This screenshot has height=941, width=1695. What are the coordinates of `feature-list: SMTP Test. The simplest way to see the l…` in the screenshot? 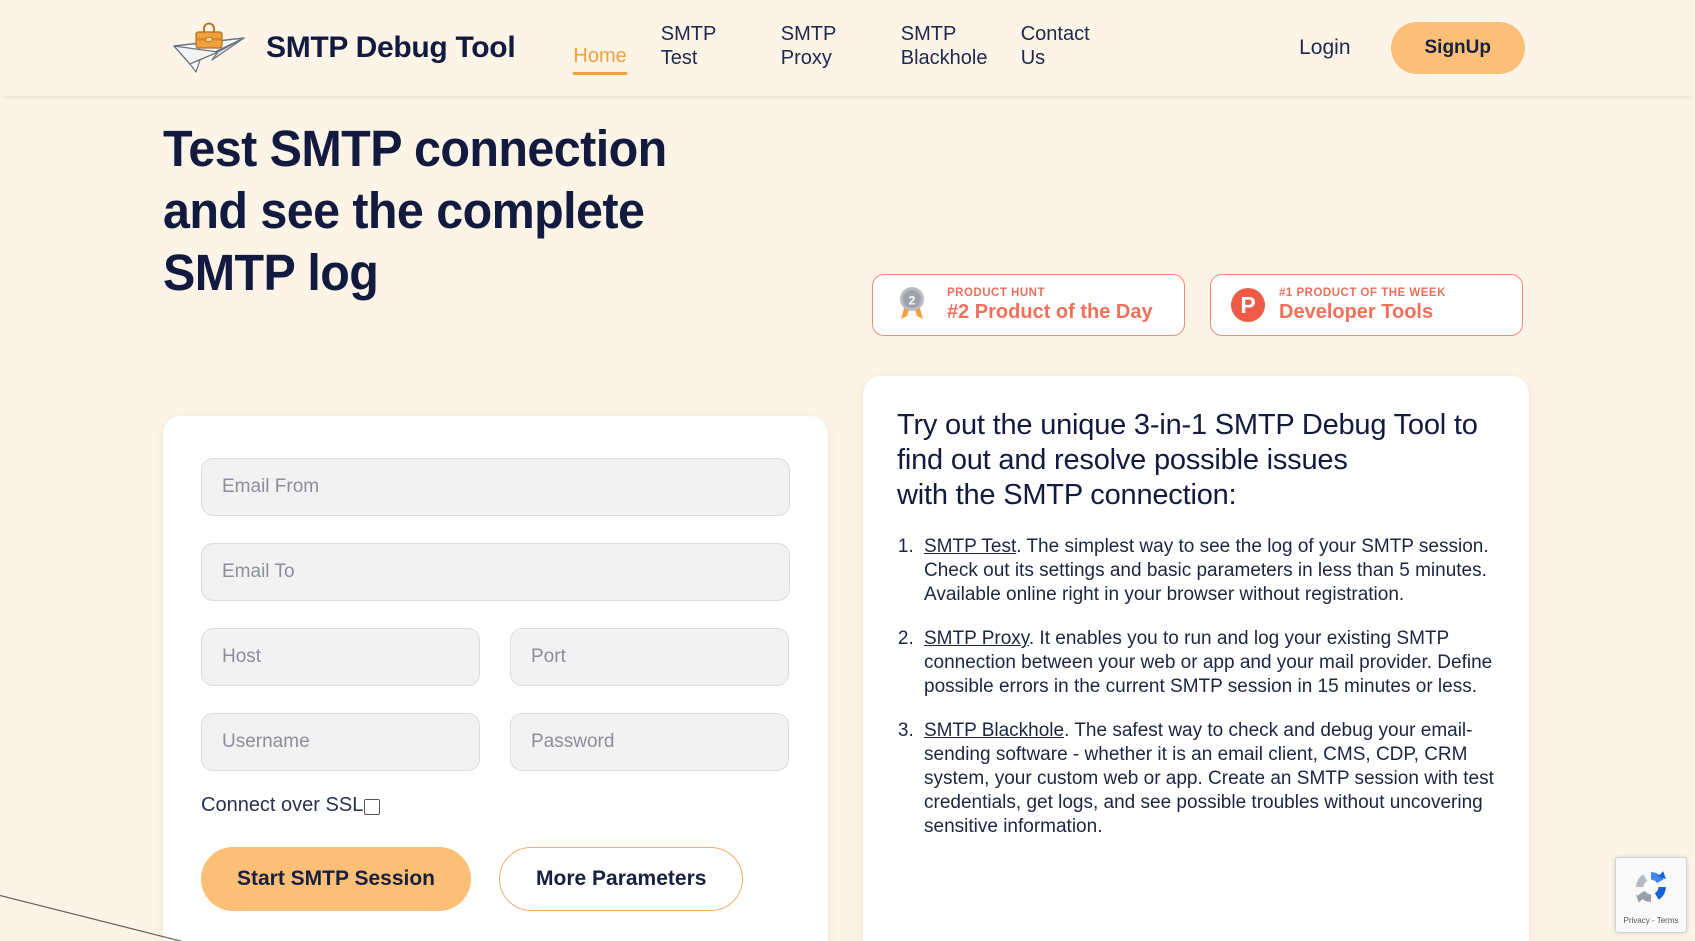 It's located at (1207, 687).